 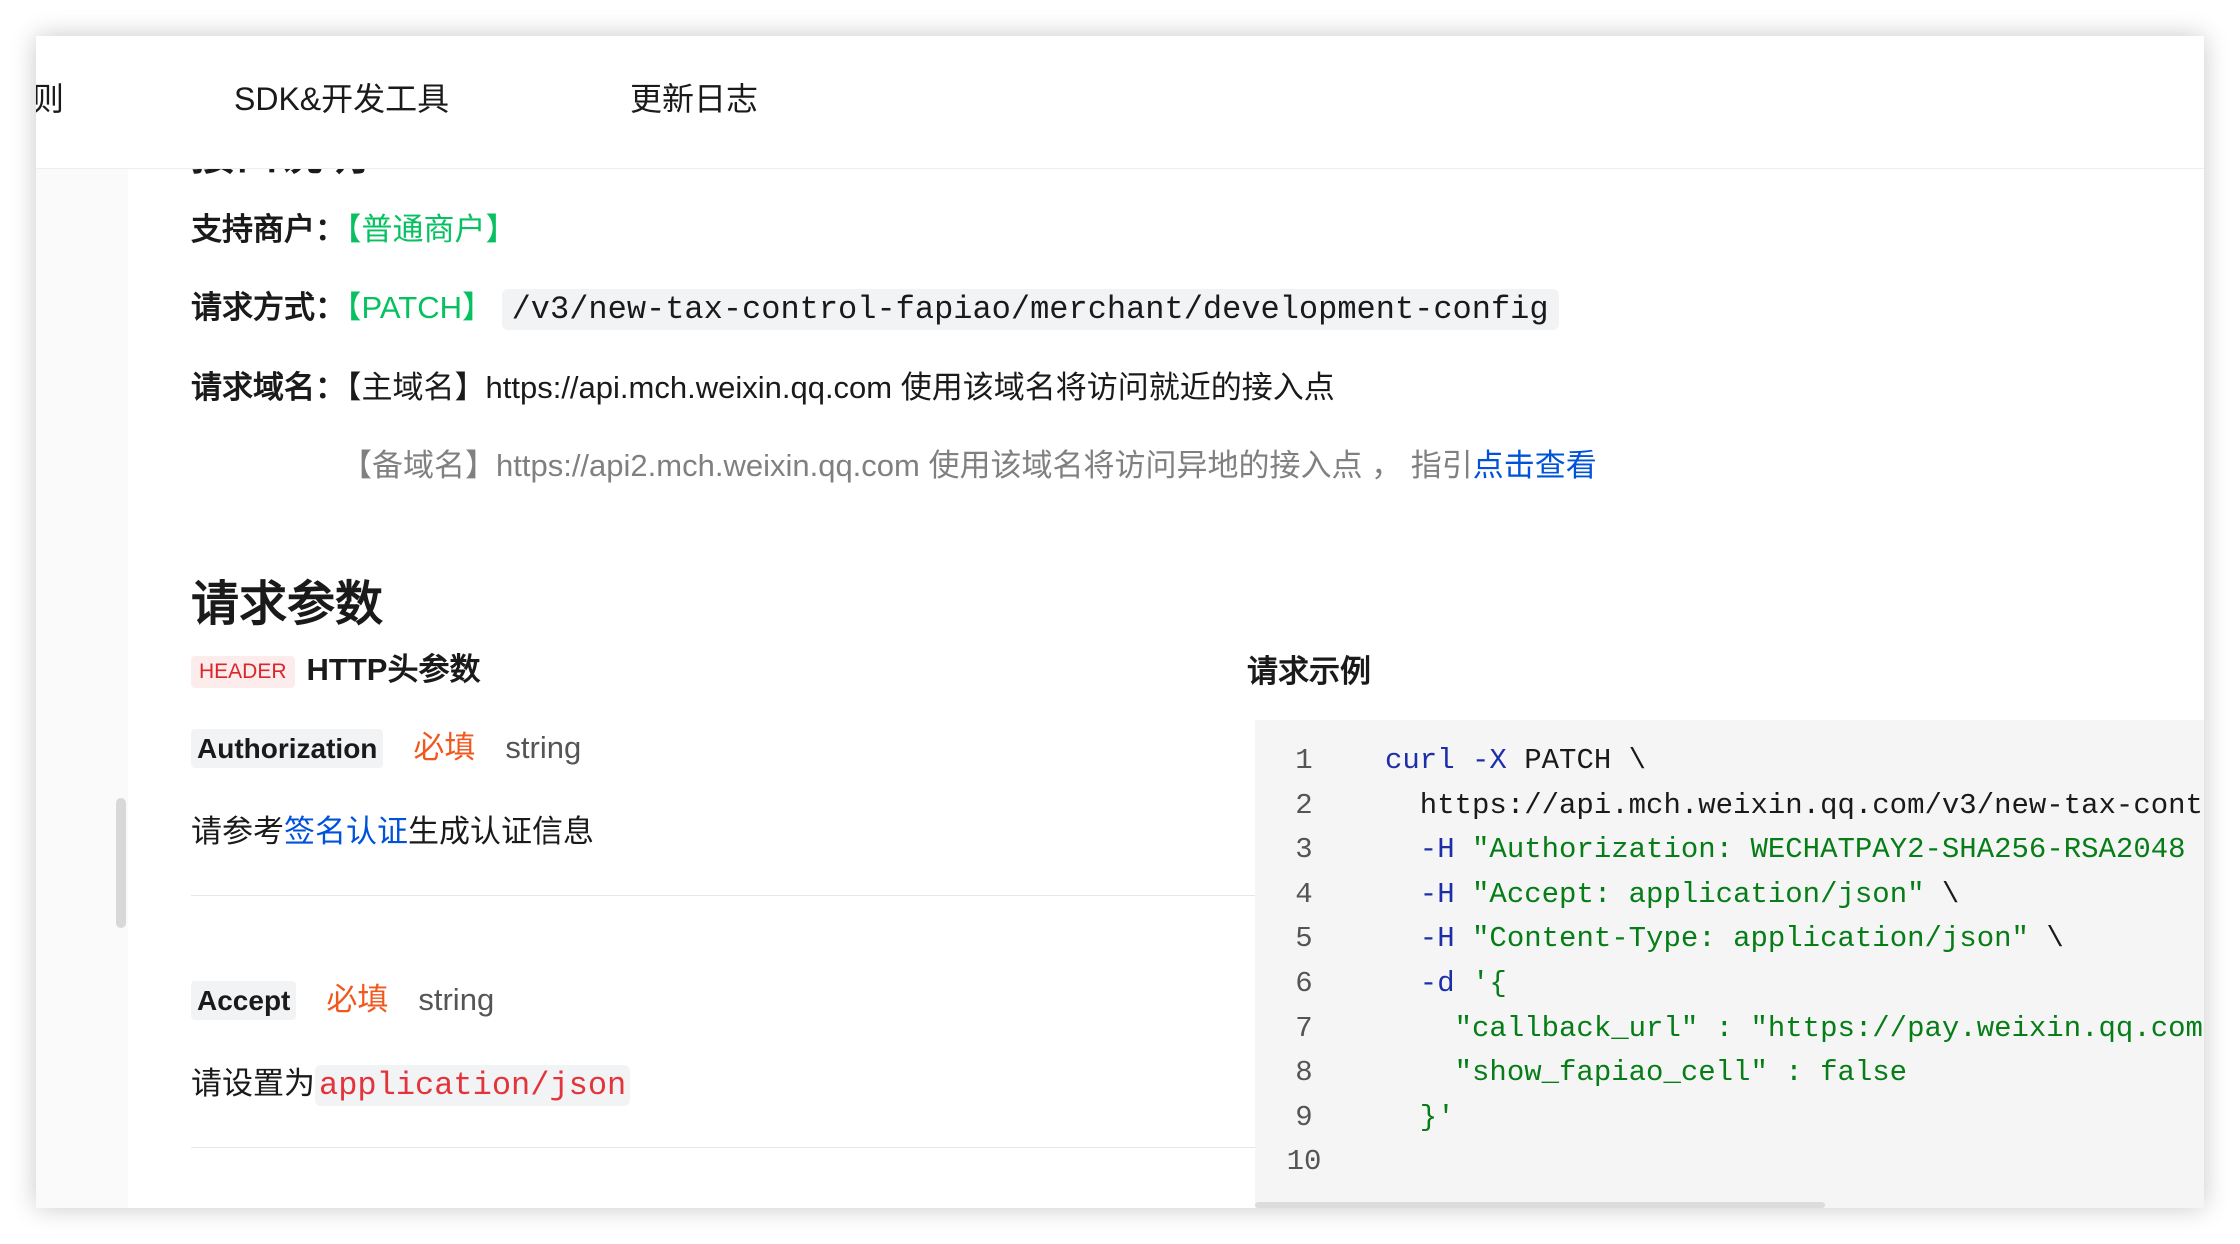 What do you see at coordinates (121, 863) in the screenshot?
I see `sidebar-scrollbar` at bounding box center [121, 863].